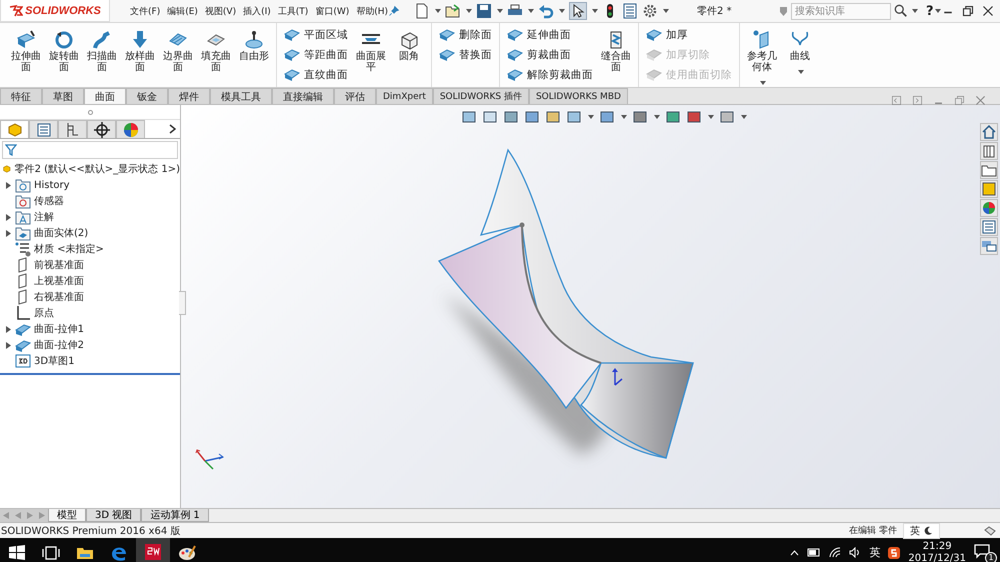  Describe the element at coordinates (178, 51) in the screenshot. I see `ribbon-button: 边界曲面` at that location.